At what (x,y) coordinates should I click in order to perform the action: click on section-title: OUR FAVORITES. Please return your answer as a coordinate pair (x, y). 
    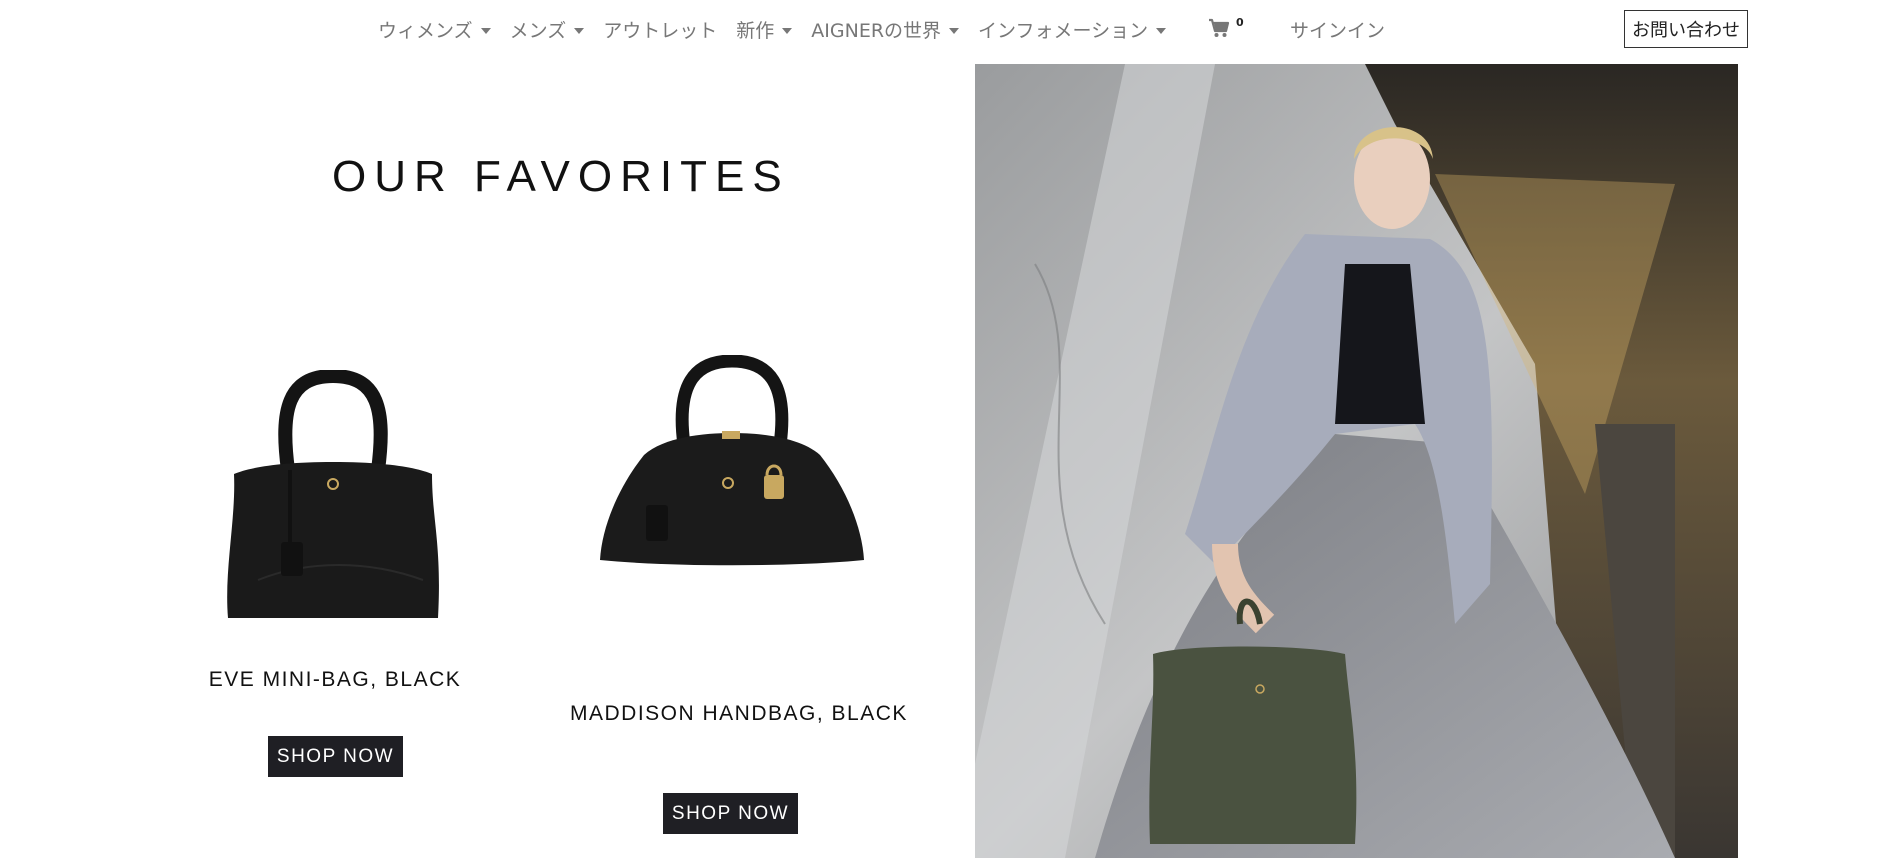
    Looking at the image, I should click on (561, 176).